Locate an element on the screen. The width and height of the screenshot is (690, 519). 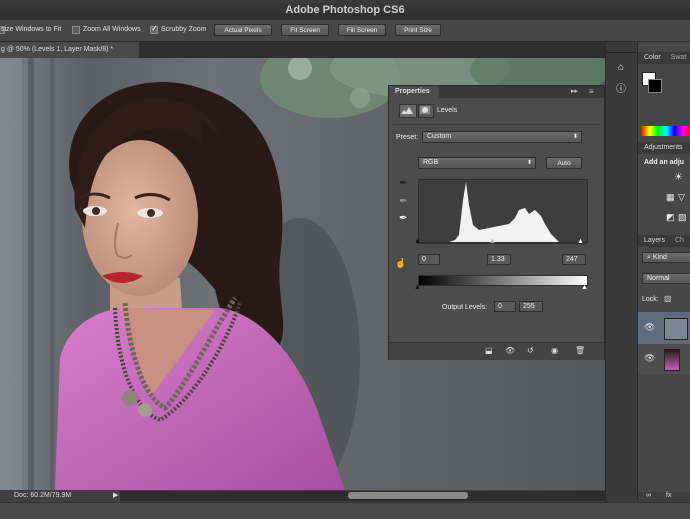
kind-filter-value: Kind is located at coordinates (659, 257).